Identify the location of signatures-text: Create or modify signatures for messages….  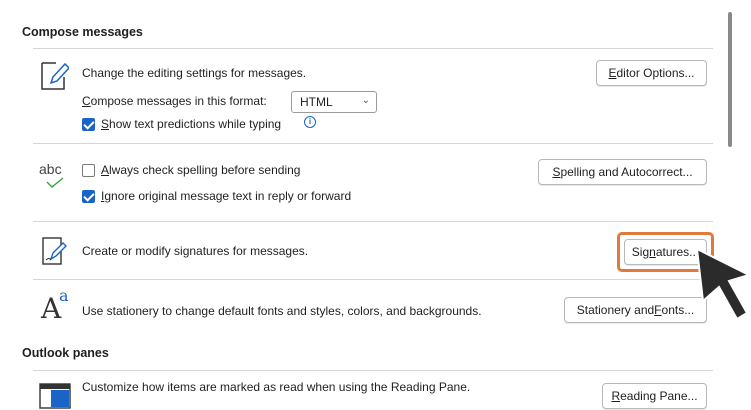
(195, 251).